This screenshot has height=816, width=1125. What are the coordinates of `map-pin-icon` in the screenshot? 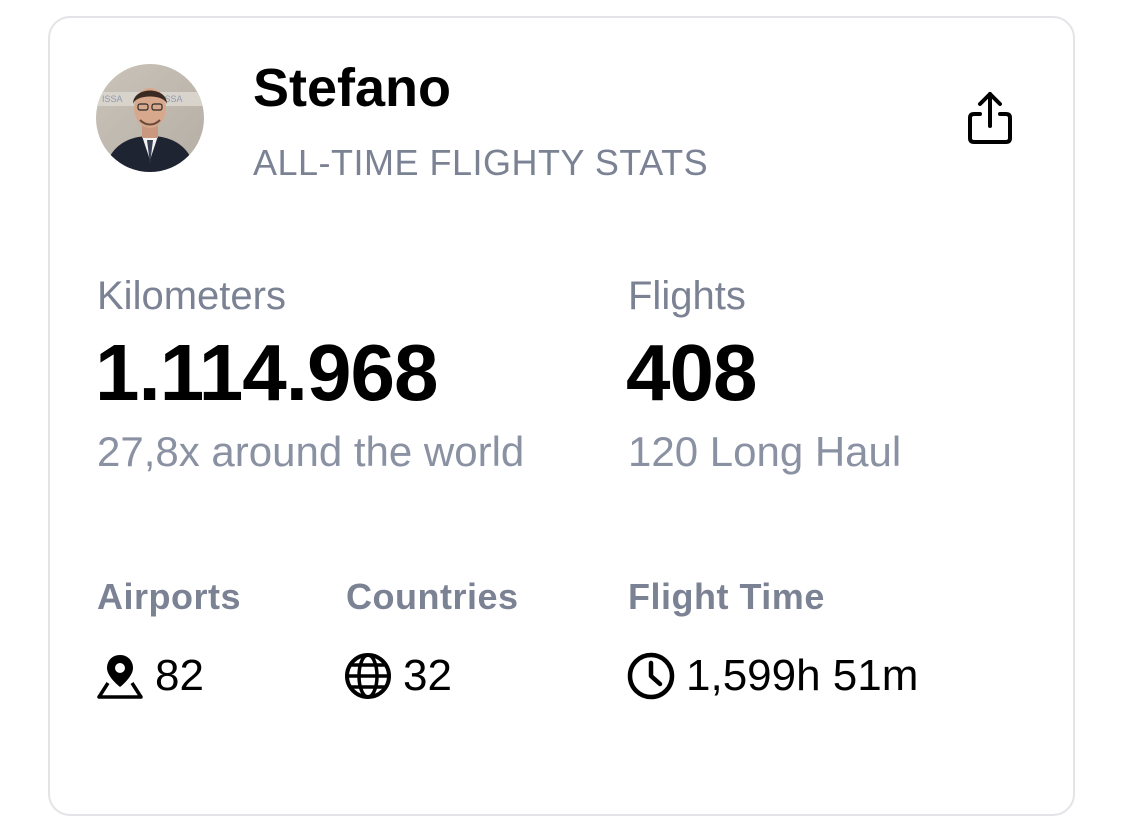 It's located at (120, 677).